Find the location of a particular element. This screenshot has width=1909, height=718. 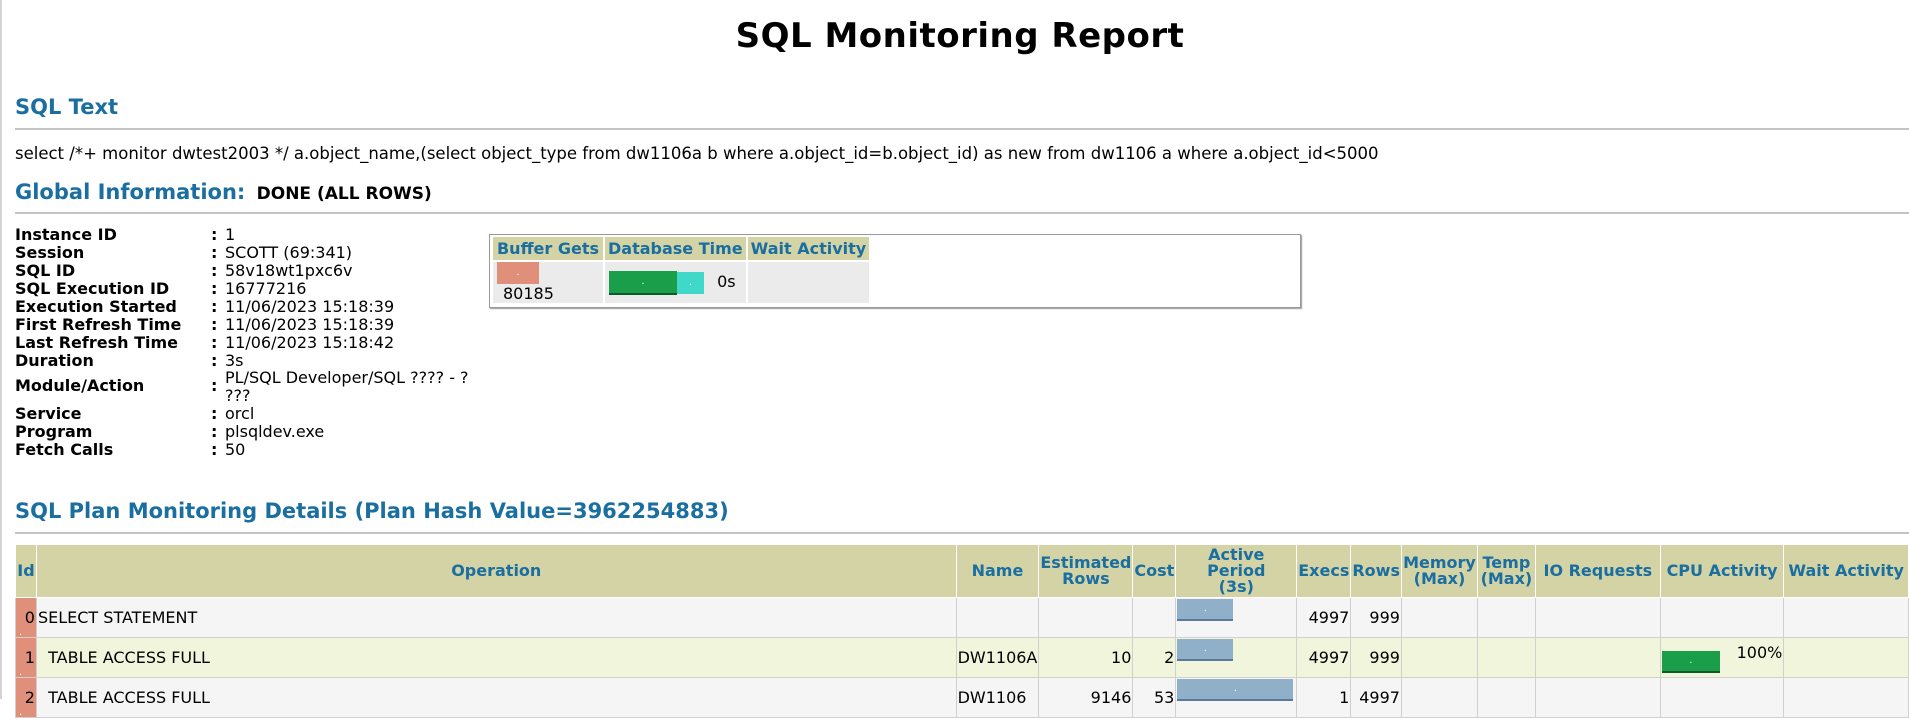

global-info-label: Duration is located at coordinates (54, 360).